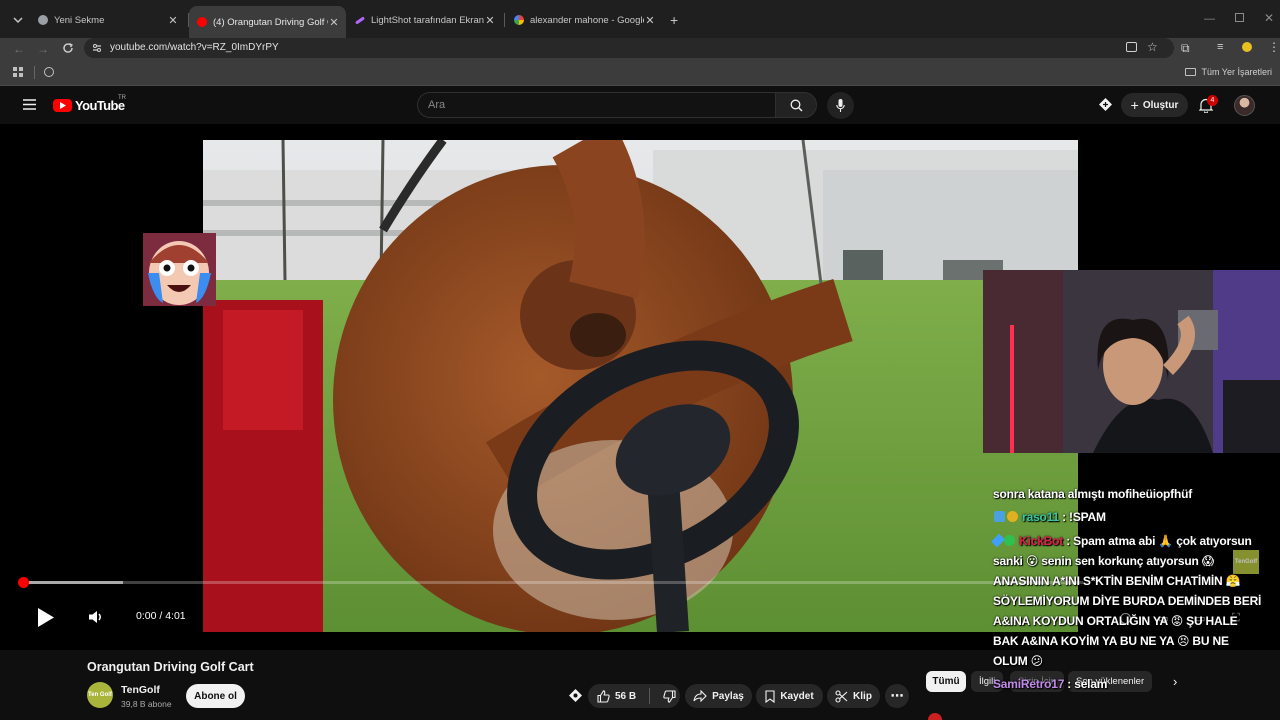 The image size is (1280, 720). What do you see at coordinates (1274, 47) in the screenshot?
I see `browser-menu-icon: ⋮` at bounding box center [1274, 47].